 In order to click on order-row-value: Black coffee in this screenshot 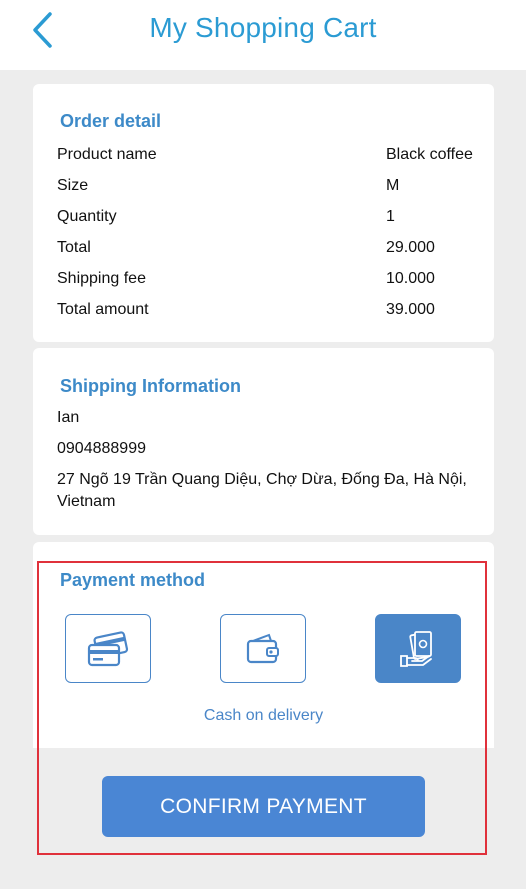, I will do `click(429, 154)`.